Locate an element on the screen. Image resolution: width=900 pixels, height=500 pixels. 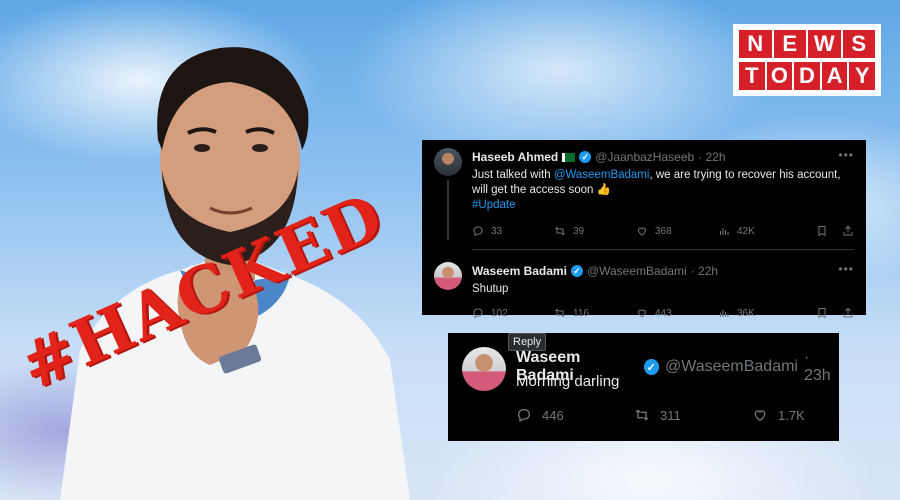
retweet-button: 311 is located at coordinates (693, 415).